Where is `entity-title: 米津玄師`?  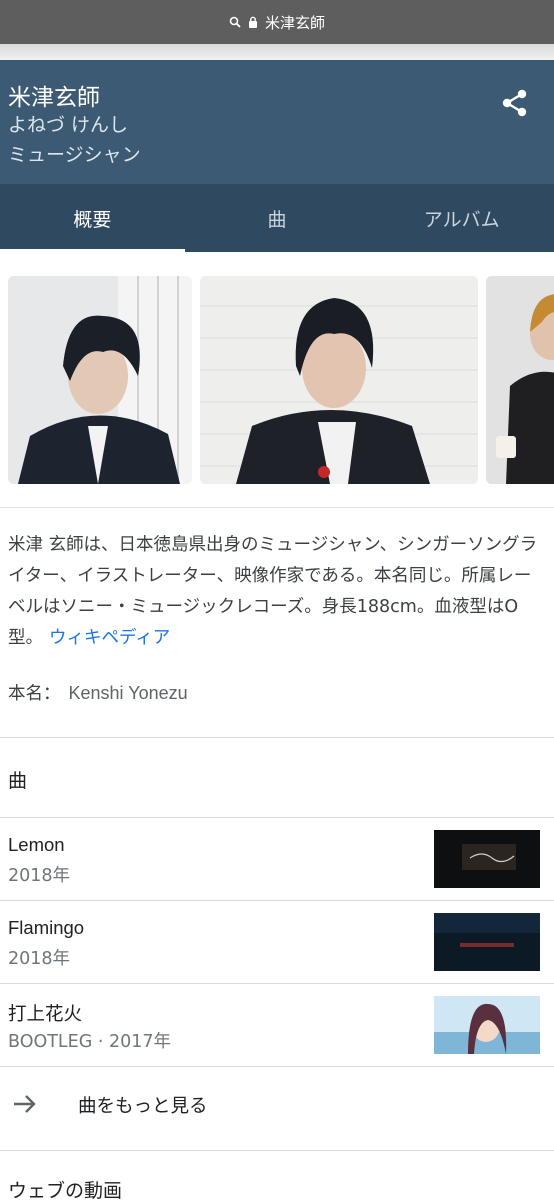 entity-title: 米津玄師 is located at coordinates (54, 98).